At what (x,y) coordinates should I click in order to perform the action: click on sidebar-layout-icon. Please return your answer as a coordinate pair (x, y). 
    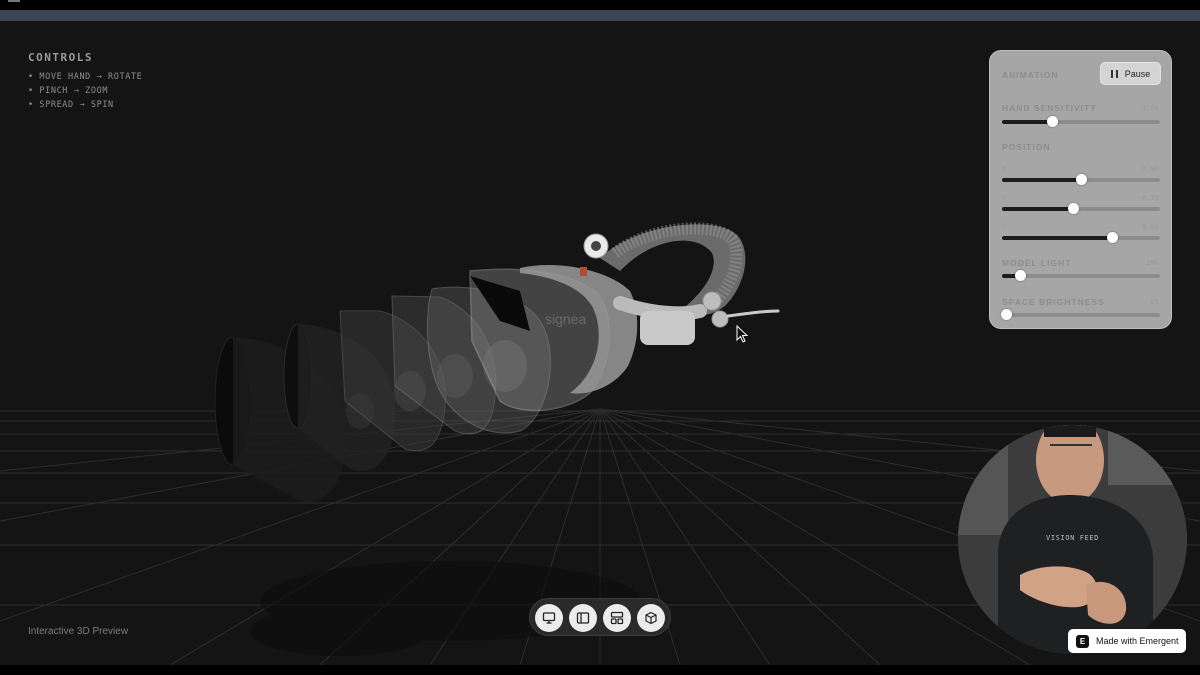
    Looking at the image, I should click on (583, 618).